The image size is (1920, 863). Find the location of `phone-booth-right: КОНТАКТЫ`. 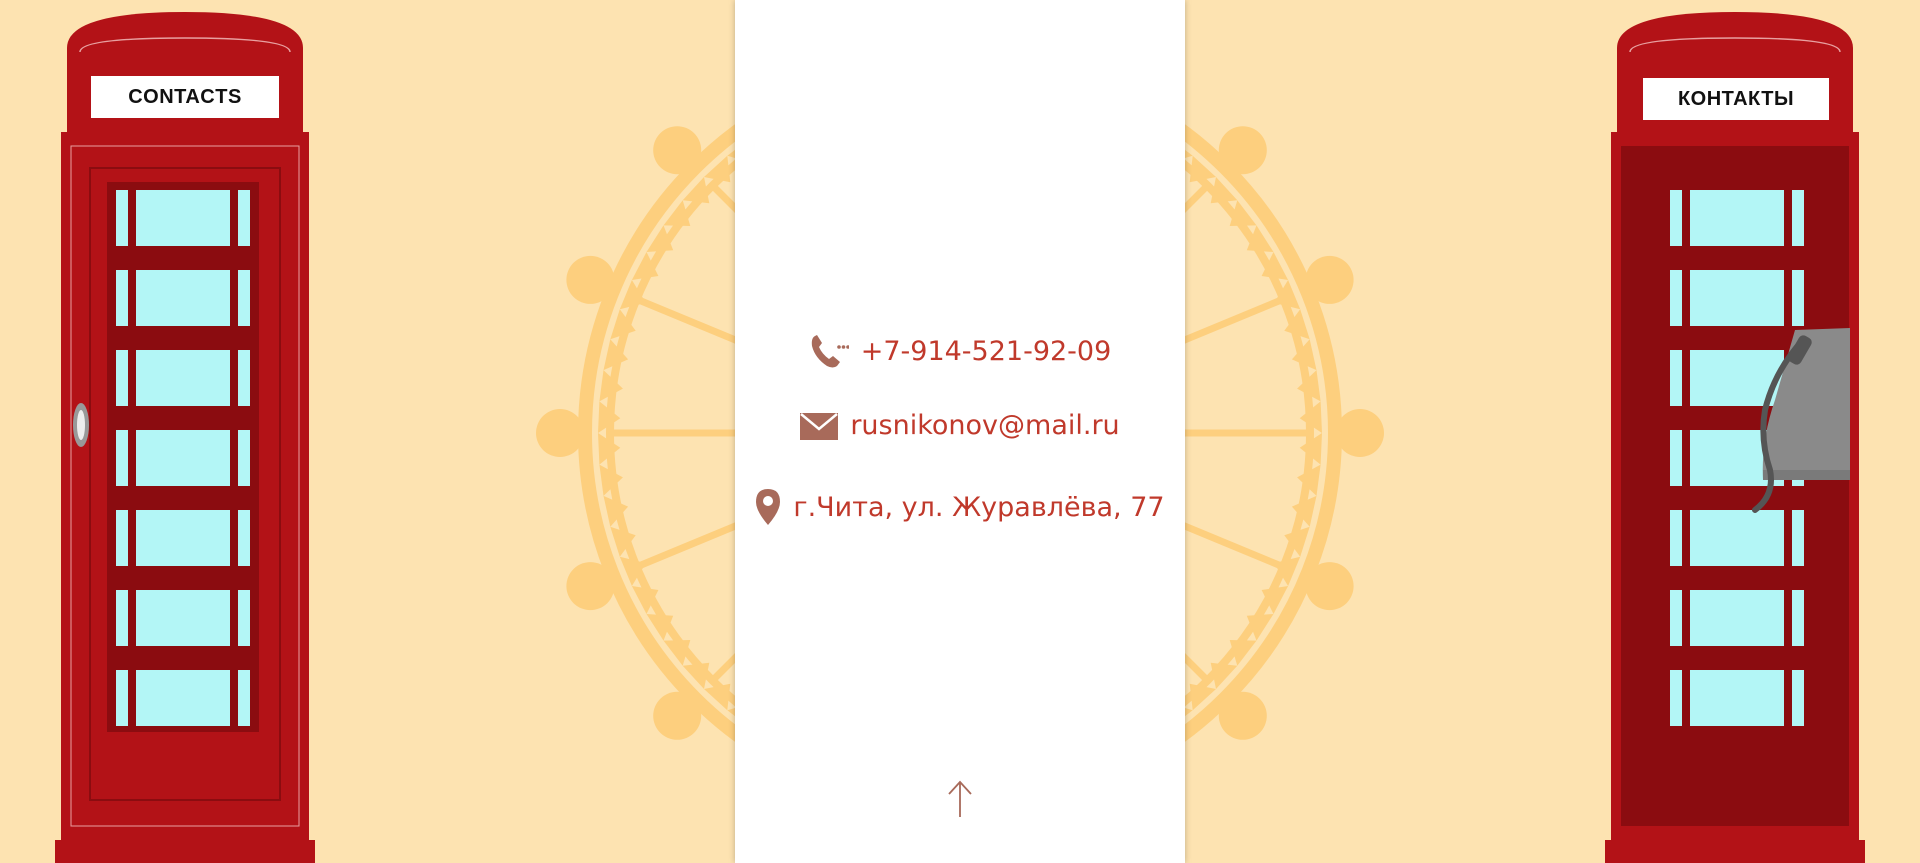

phone-booth-right: КОНТАКТЫ is located at coordinates (1735, 431).